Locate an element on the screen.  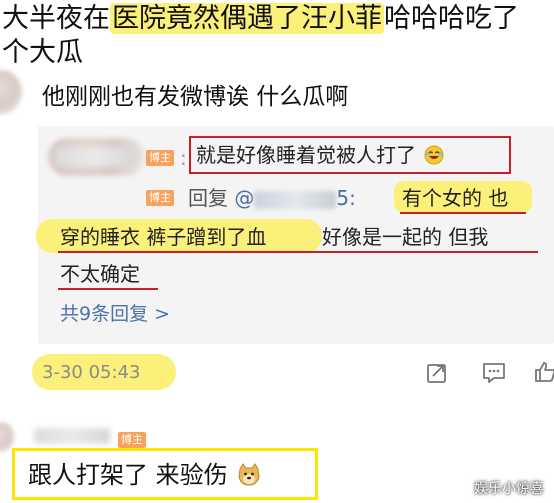
post-text-suffix: 哈哈哈吃了 is located at coordinates (451, 18).